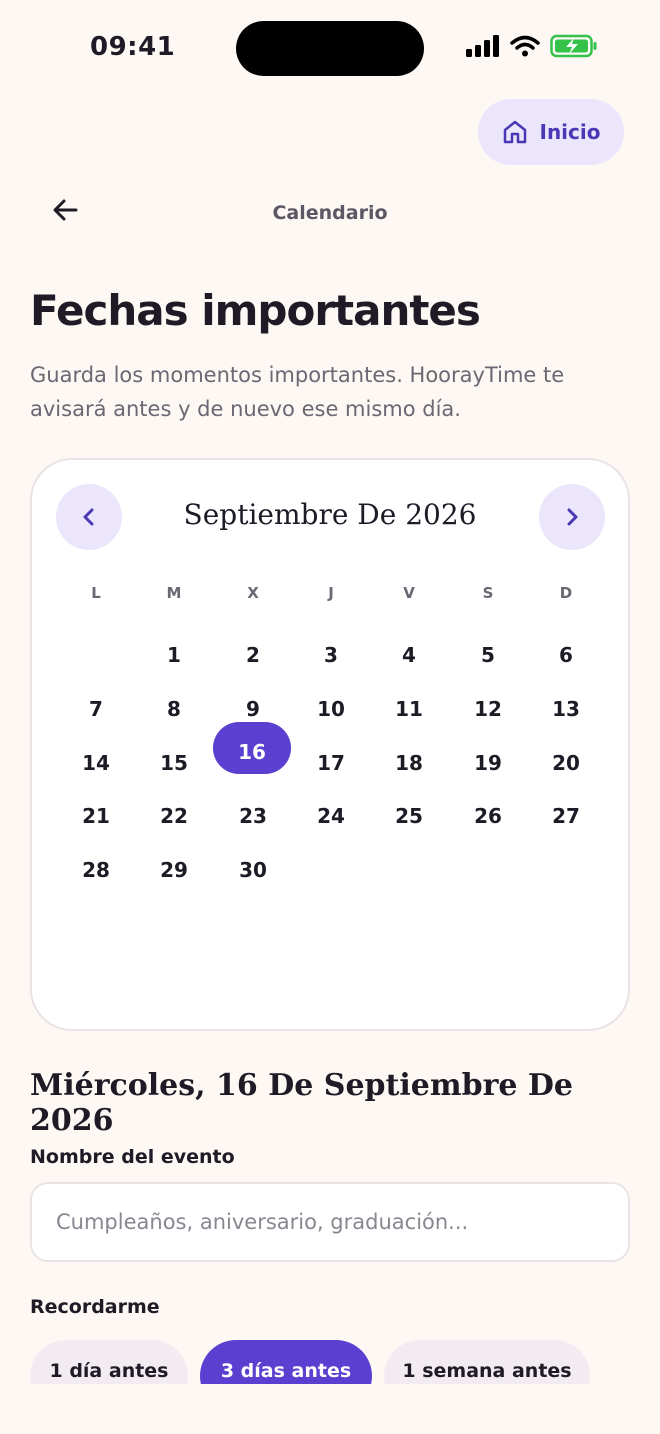 This screenshot has width=660, height=1434. I want to click on calendar-day: 22, so click(174, 816).